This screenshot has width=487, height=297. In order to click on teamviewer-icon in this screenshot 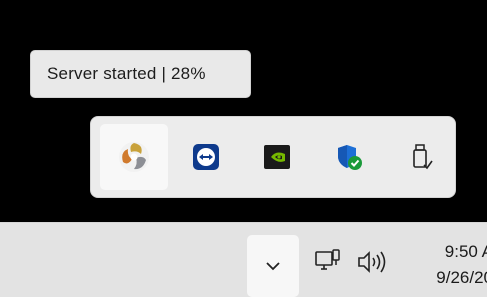, I will do `click(206, 157)`.